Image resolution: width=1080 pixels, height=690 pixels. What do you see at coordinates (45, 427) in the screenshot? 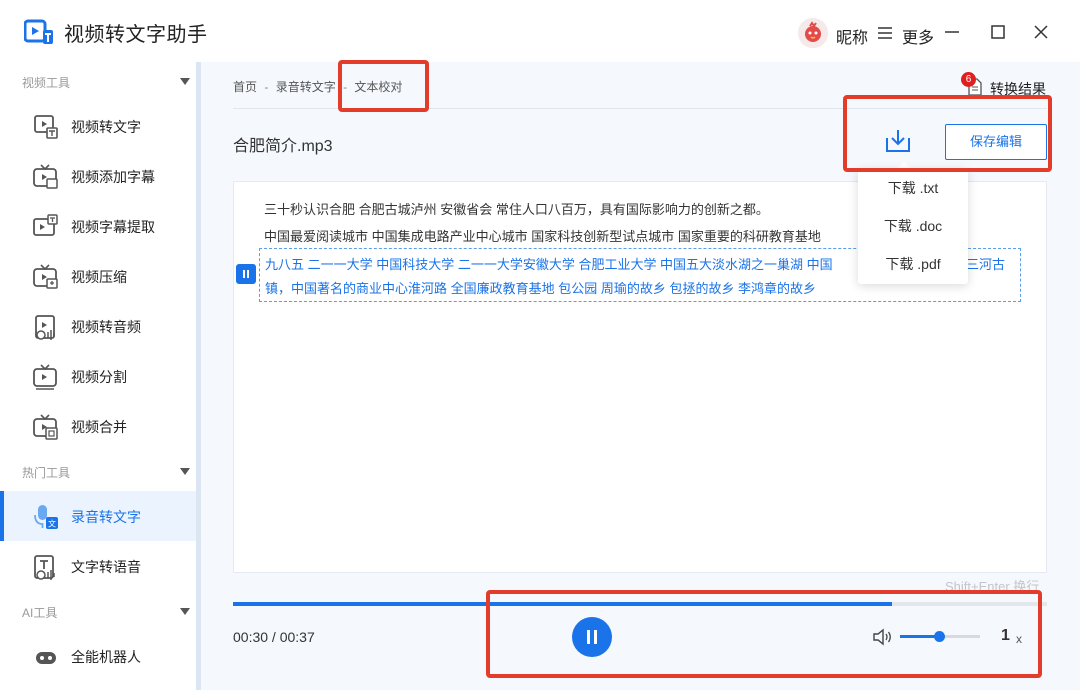
I see `tv-merge-icon` at bounding box center [45, 427].